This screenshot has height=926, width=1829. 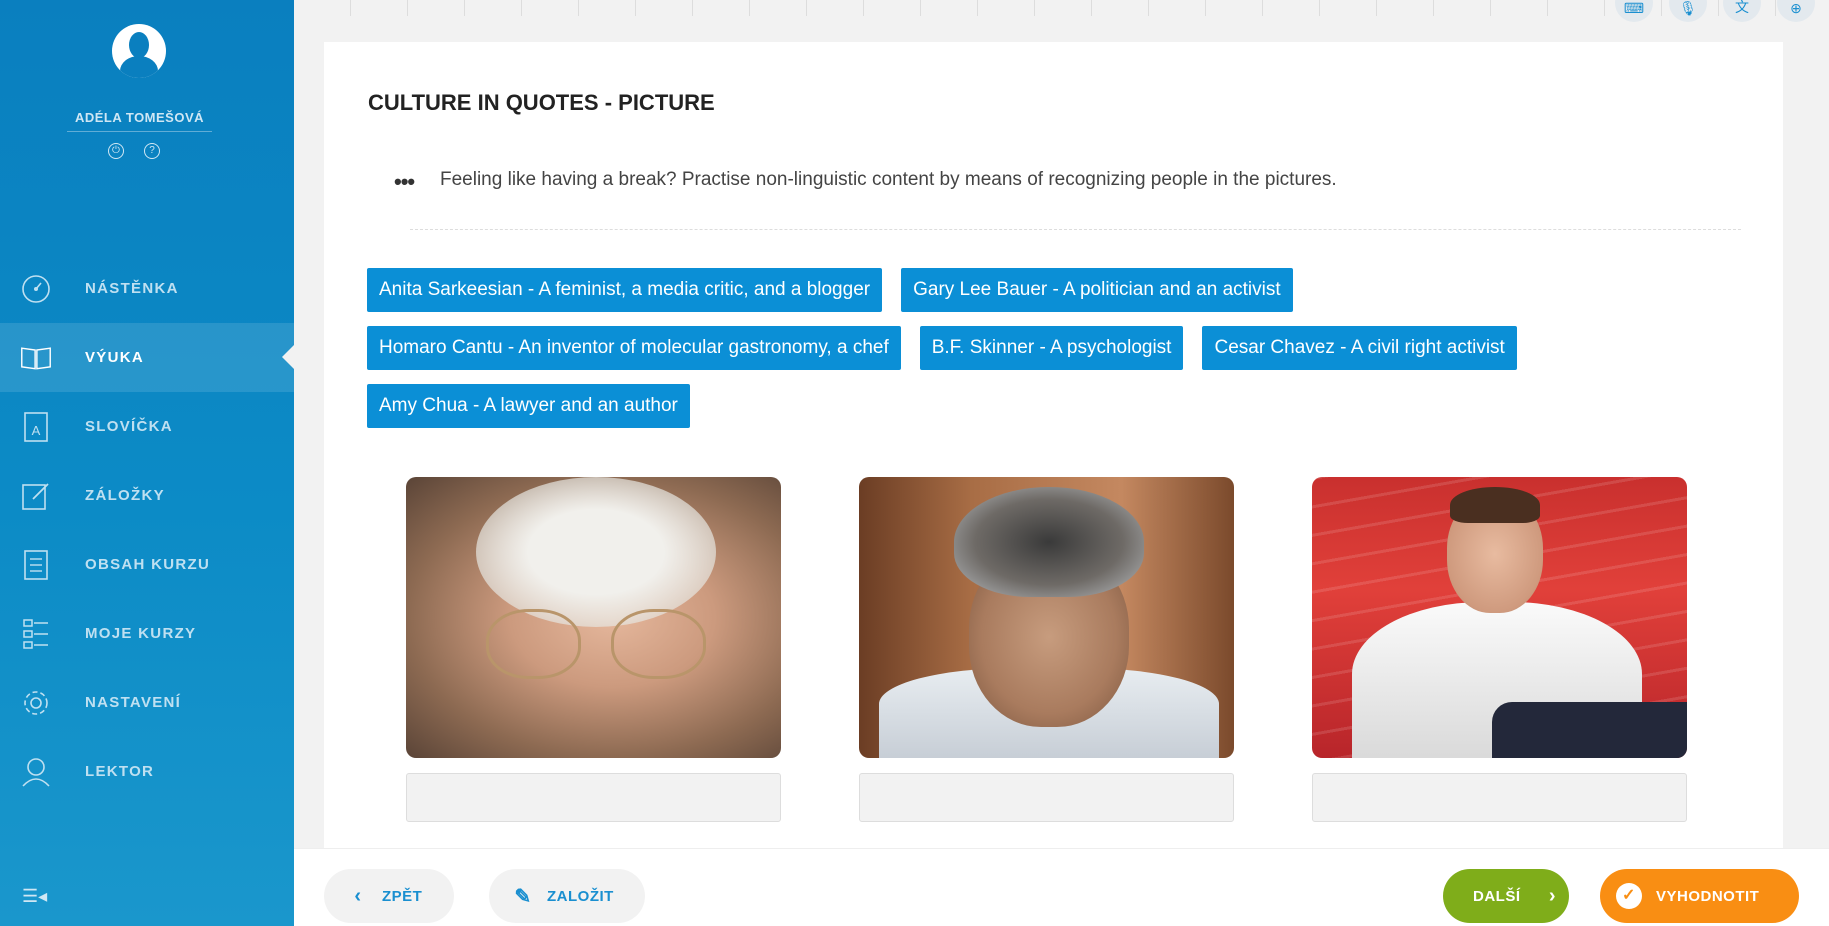 What do you see at coordinates (36, 703) in the screenshot?
I see `gear-icon` at bounding box center [36, 703].